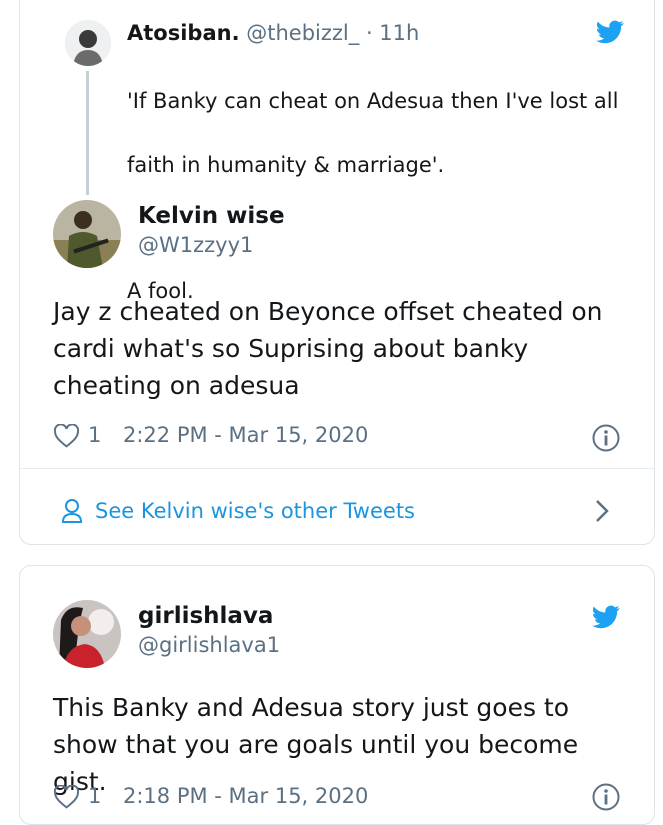  What do you see at coordinates (195, 245) in the screenshot?
I see `author-handle: @W1zzyy1` at bounding box center [195, 245].